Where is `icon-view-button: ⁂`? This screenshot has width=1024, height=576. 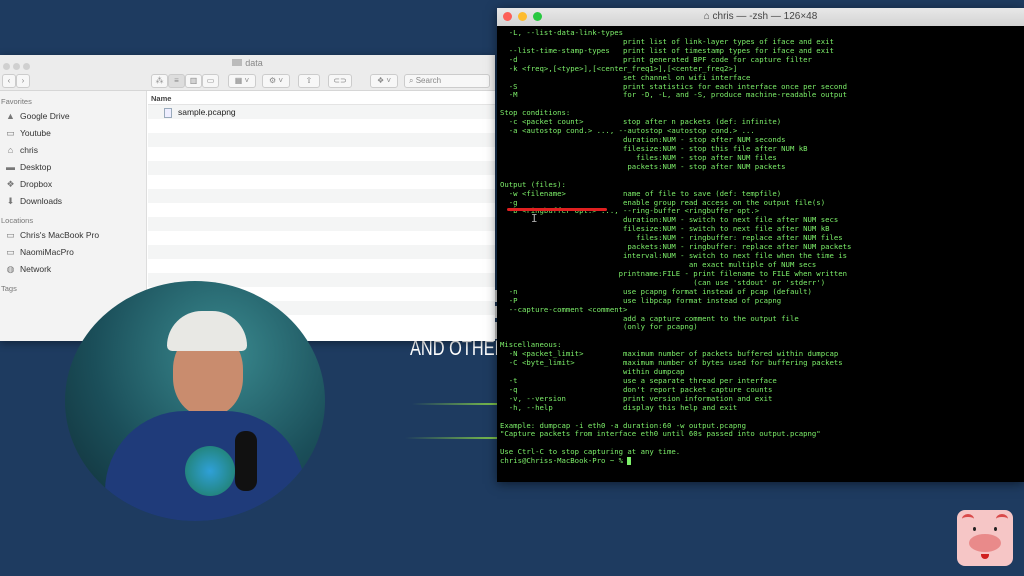 icon-view-button: ⁂ is located at coordinates (159, 81).